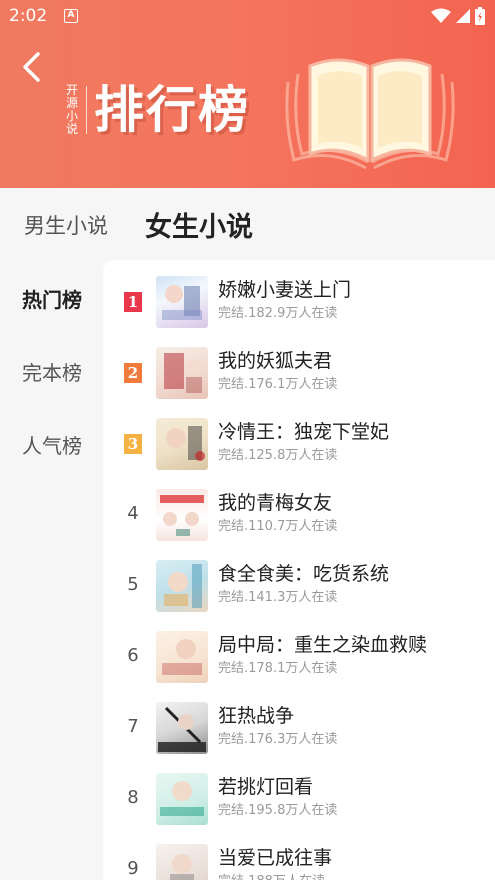 The height and width of the screenshot is (880, 495). Describe the element at coordinates (133, 655) in the screenshot. I see `rank-number: 6` at that location.